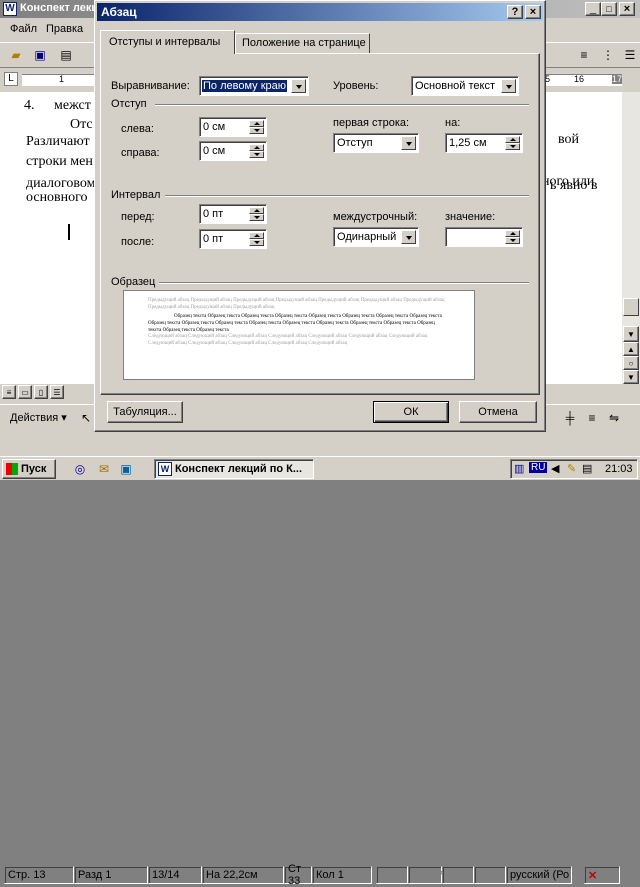 The image size is (640, 887). I want to click on doc-text: строки мен, so click(59, 161).